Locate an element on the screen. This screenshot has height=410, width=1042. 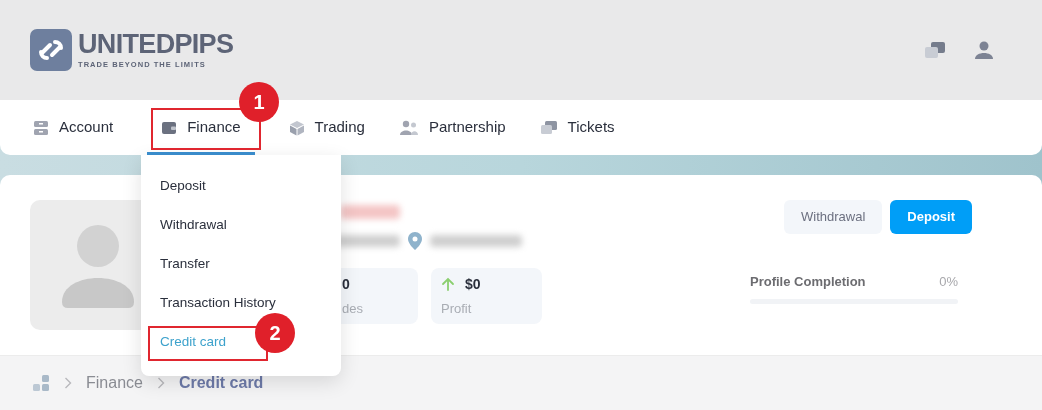
location-pin-icon is located at coordinates (415, 241).